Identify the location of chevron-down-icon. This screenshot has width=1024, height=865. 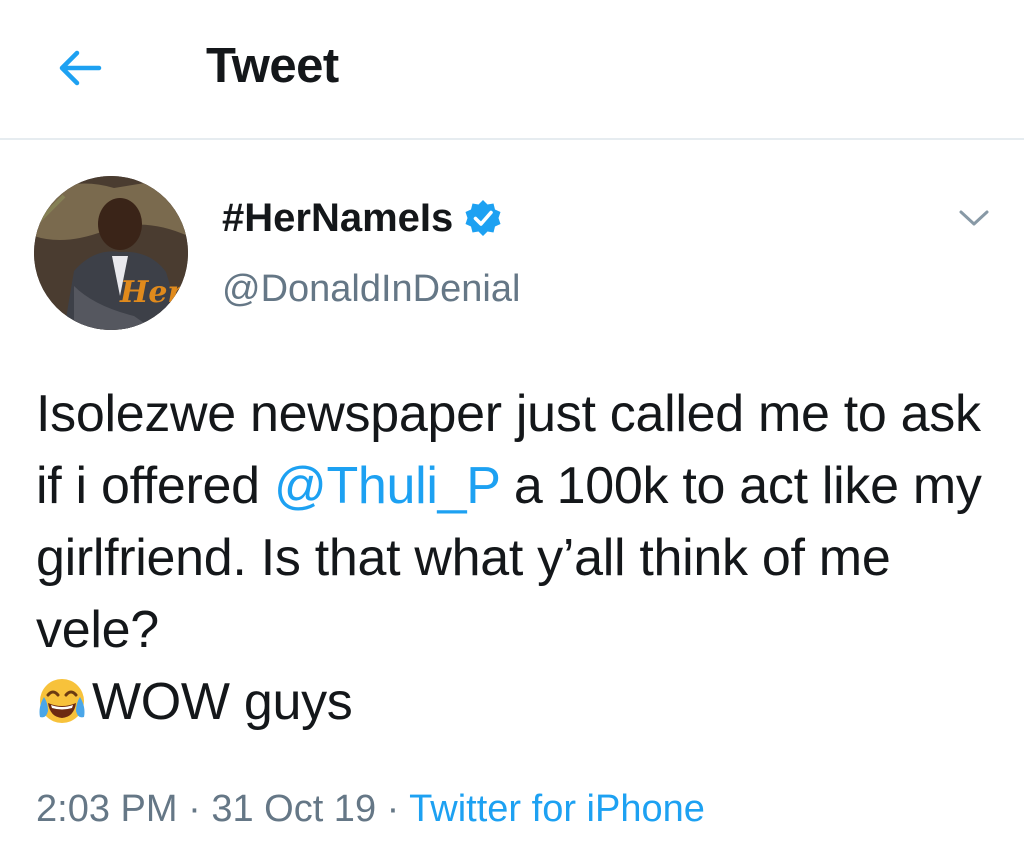
(974, 218).